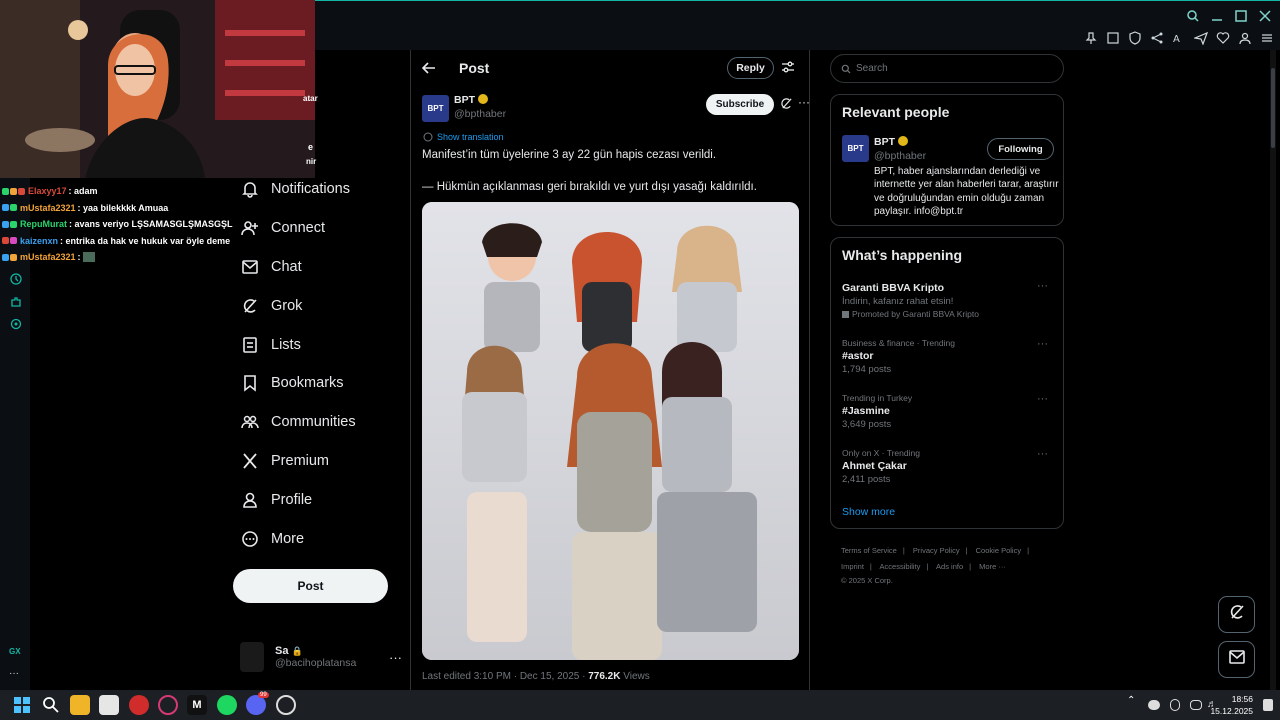 This screenshot has width=1280, height=720. What do you see at coordinates (395, 657) in the screenshot?
I see `account-more-icon: ···` at bounding box center [395, 657].